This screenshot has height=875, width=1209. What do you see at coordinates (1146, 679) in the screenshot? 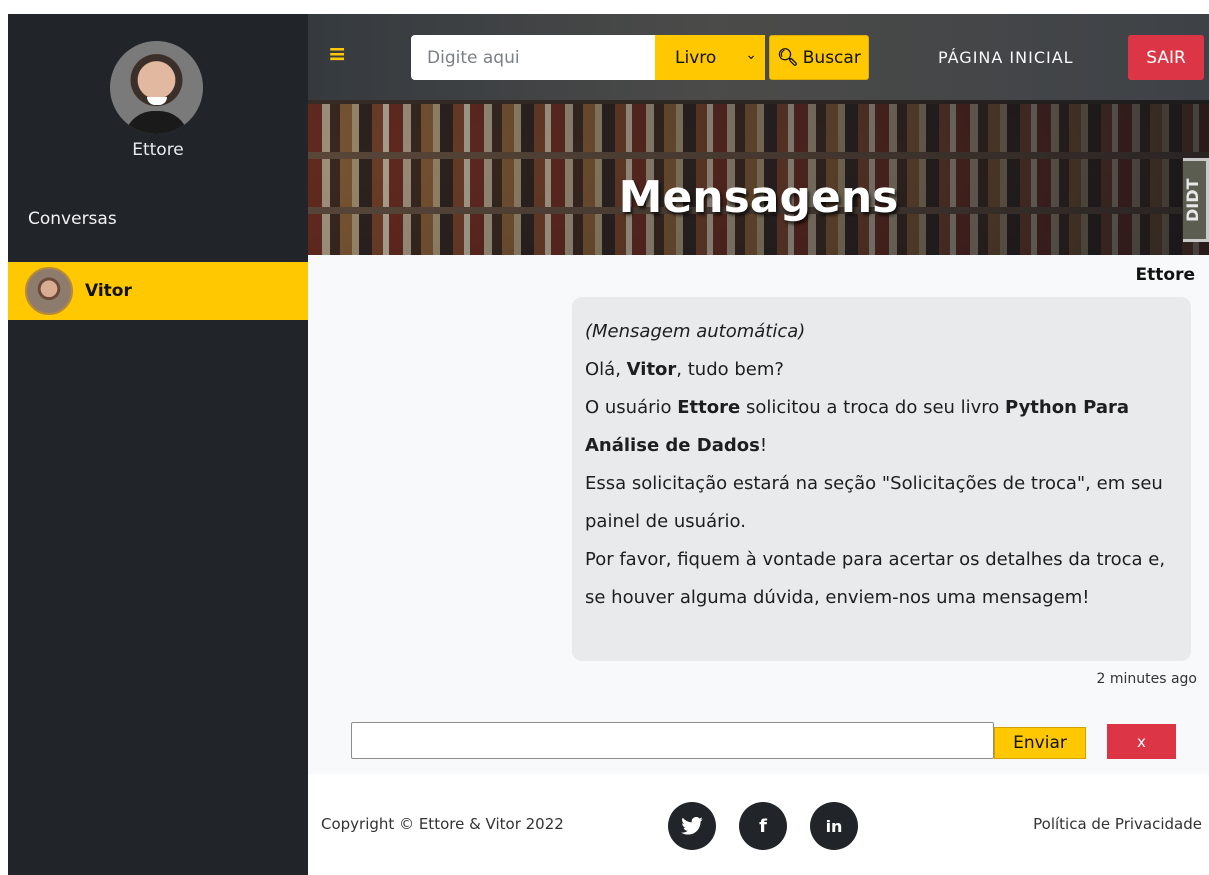
I see `message-timestamp: 2 minutes ago` at bounding box center [1146, 679].